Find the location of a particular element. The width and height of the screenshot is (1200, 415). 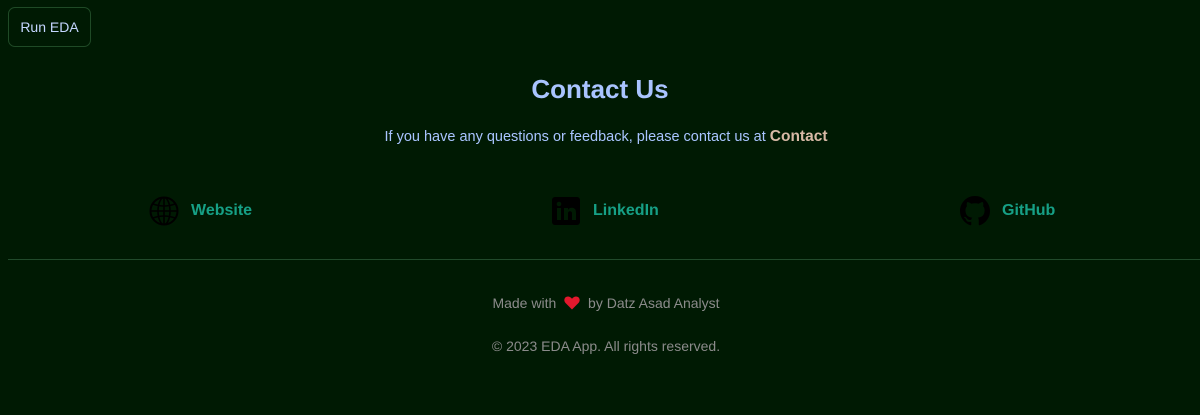

copyright-text: © 2023 EDA App. All rights reserved. is located at coordinates (606, 346).